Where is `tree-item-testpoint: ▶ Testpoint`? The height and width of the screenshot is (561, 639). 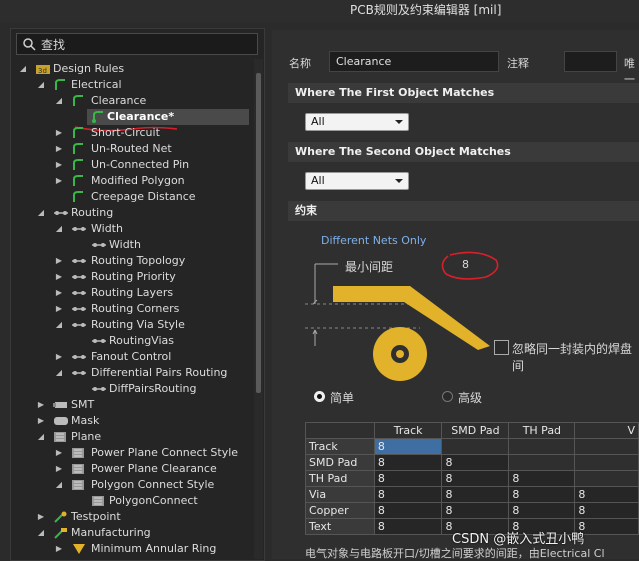
tree-item-testpoint: ▶ Testpoint is located at coordinates (132, 517).